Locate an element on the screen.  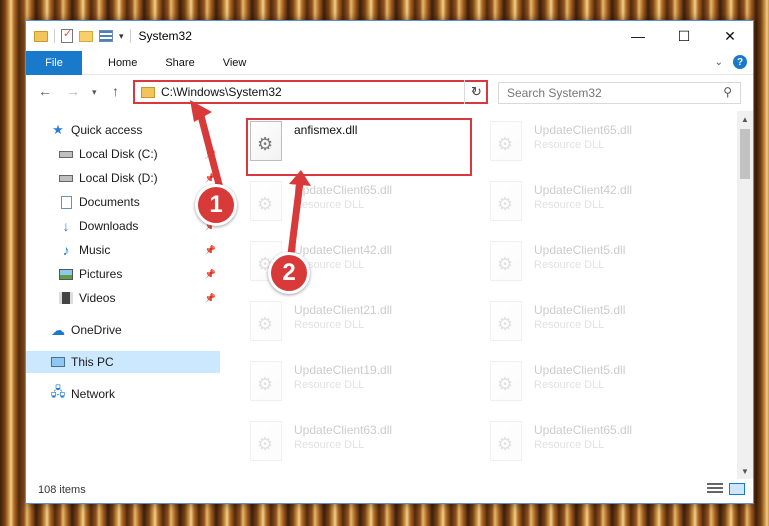
callout-step-1: 1 is located at coordinates (216, 205).